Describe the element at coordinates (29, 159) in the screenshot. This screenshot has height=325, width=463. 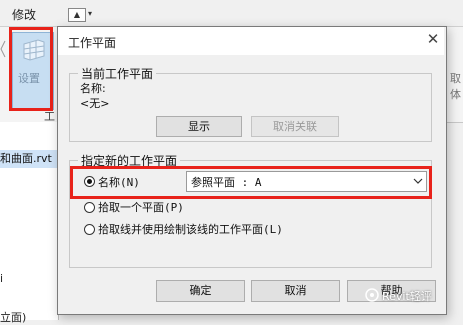
I see `browser-item-file: 和曲面.rvt` at that location.